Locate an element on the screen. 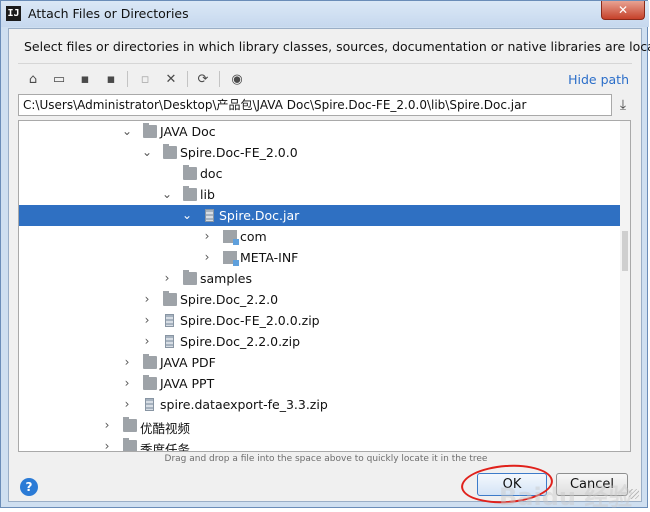 The height and width of the screenshot is (512, 650). tree-row: › 季度任务 is located at coordinates (320, 444).